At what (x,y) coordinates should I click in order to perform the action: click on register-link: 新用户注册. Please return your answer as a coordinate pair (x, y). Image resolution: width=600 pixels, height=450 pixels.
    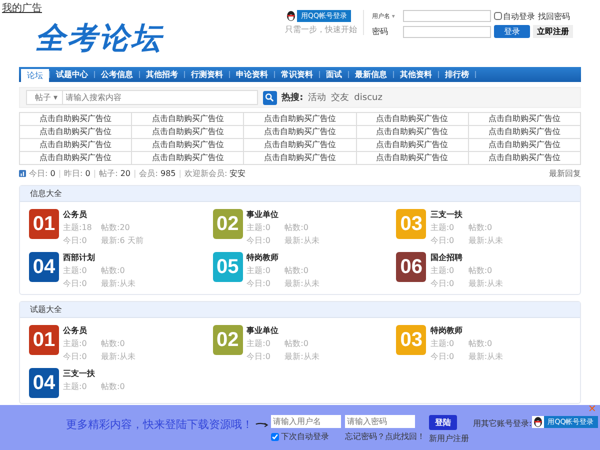
    Looking at the image, I should click on (449, 438).